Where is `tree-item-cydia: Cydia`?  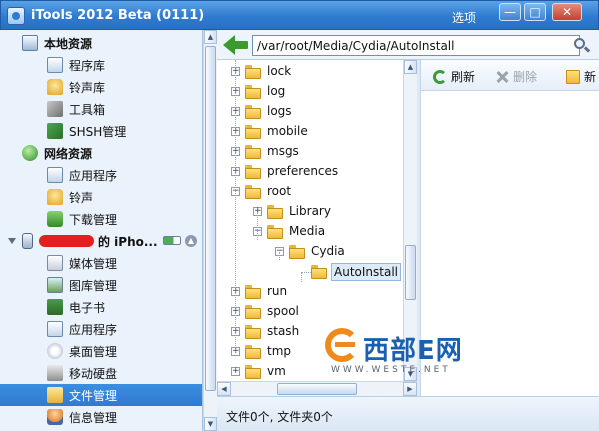 tree-item-cydia: Cydia is located at coordinates (328, 252).